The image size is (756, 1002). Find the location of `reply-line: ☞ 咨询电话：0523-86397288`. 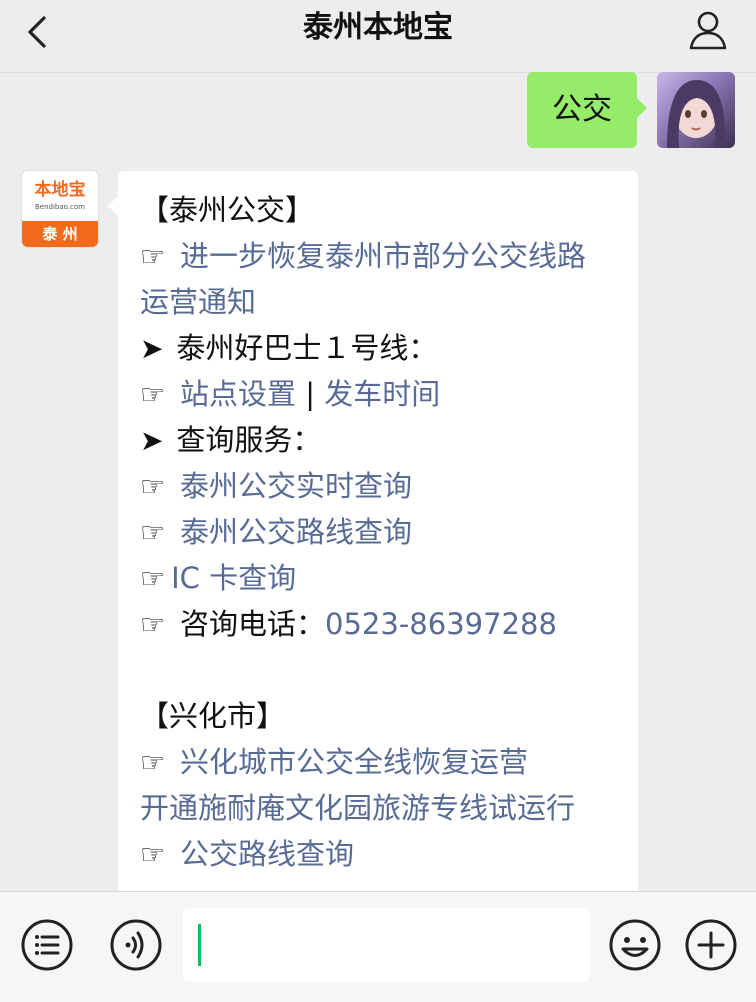

reply-line: ☞ 咨询电话：0523-86397288 is located at coordinates (385, 624).